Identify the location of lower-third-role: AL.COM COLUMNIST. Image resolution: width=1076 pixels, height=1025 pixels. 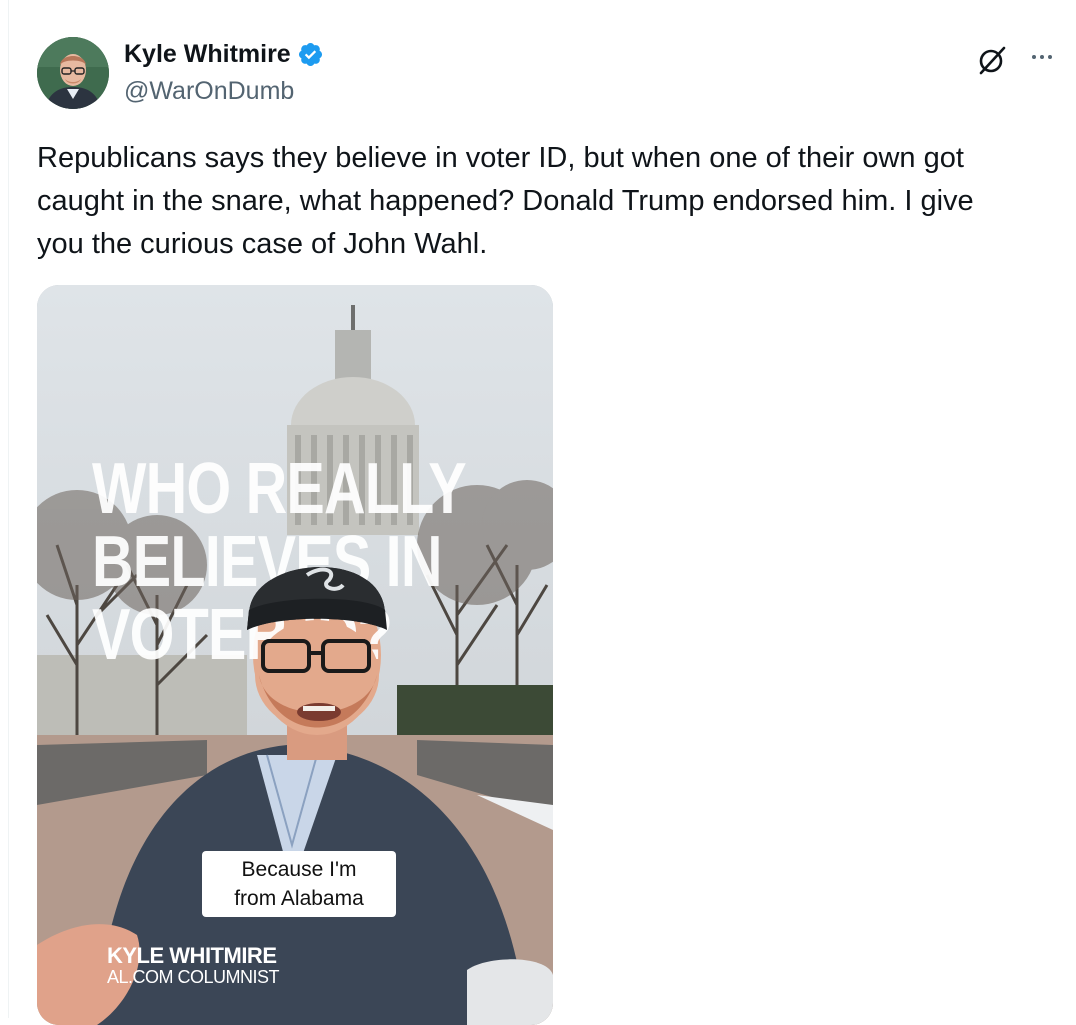
(193, 977).